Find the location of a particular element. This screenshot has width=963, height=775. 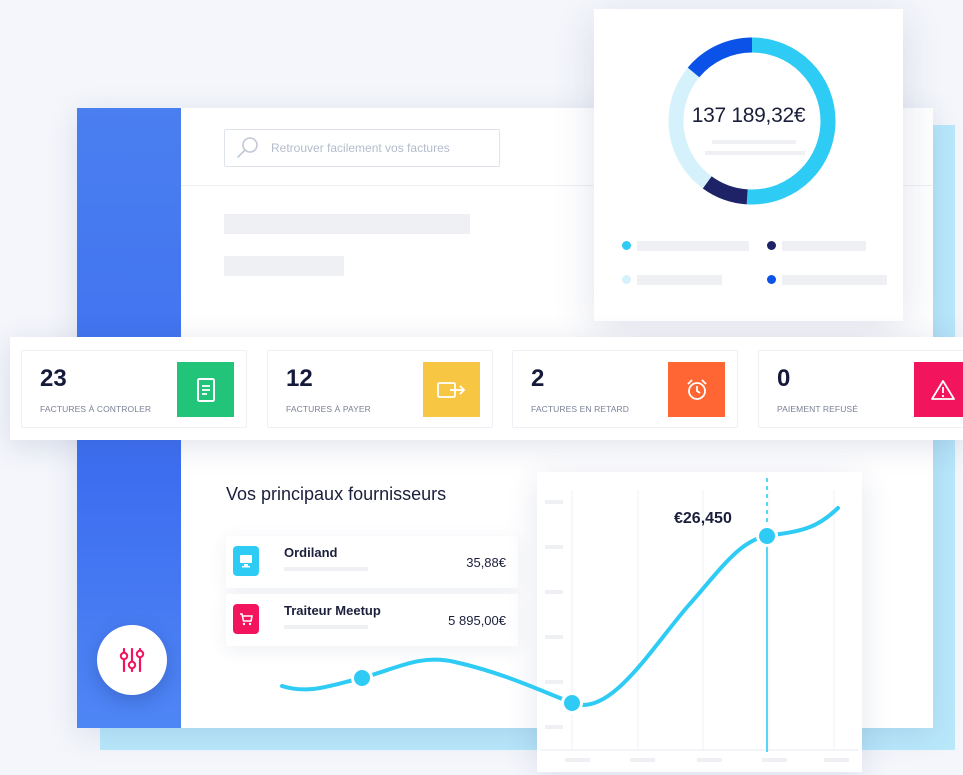

sliders-icon is located at coordinates (132, 660).